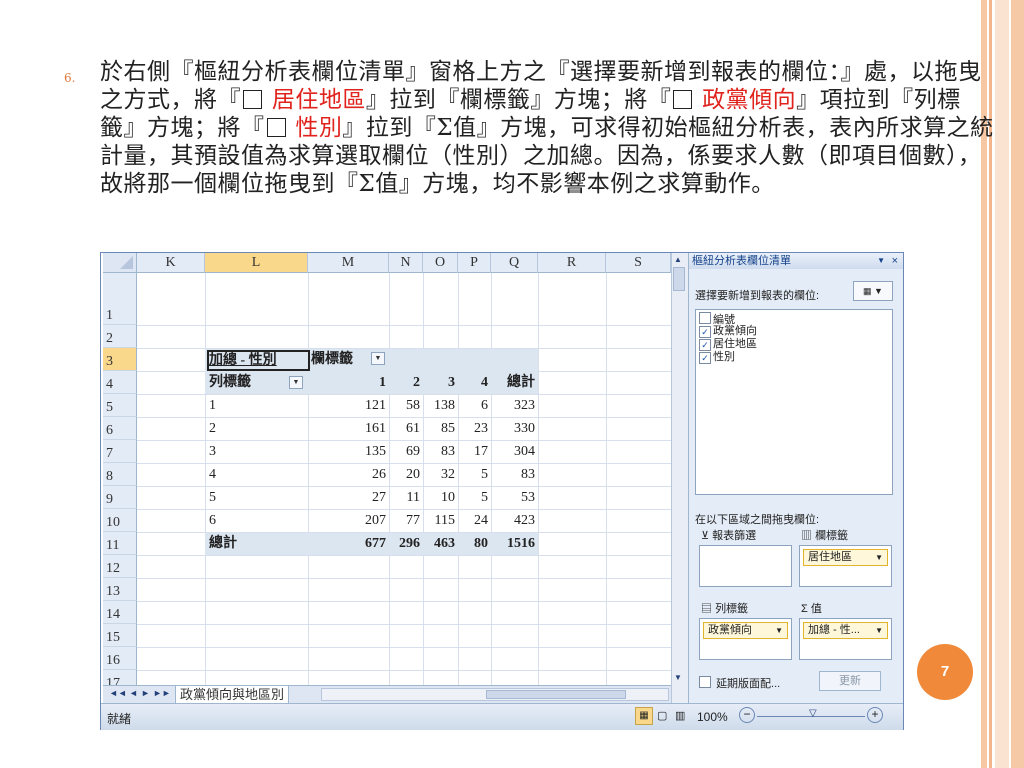  I want to click on pivot-total-label: 總計, so click(223, 543).